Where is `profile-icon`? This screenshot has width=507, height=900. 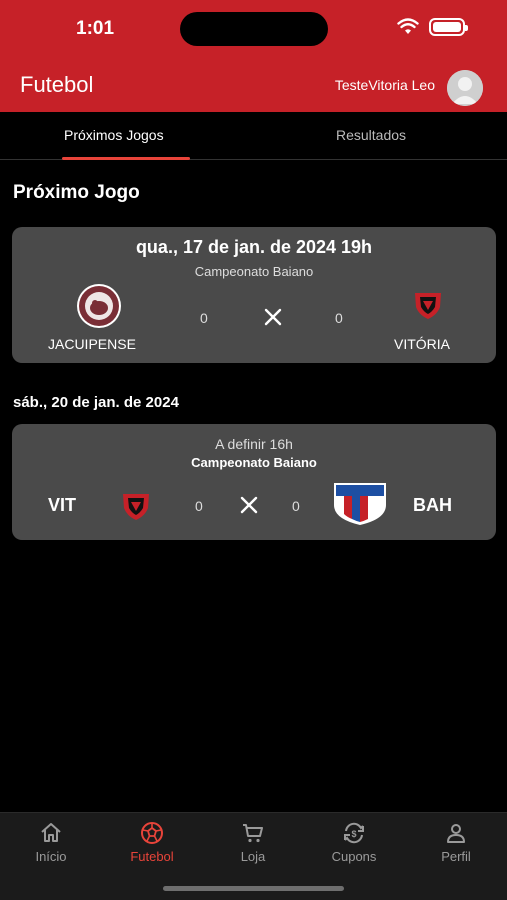 profile-icon is located at coordinates (456, 833).